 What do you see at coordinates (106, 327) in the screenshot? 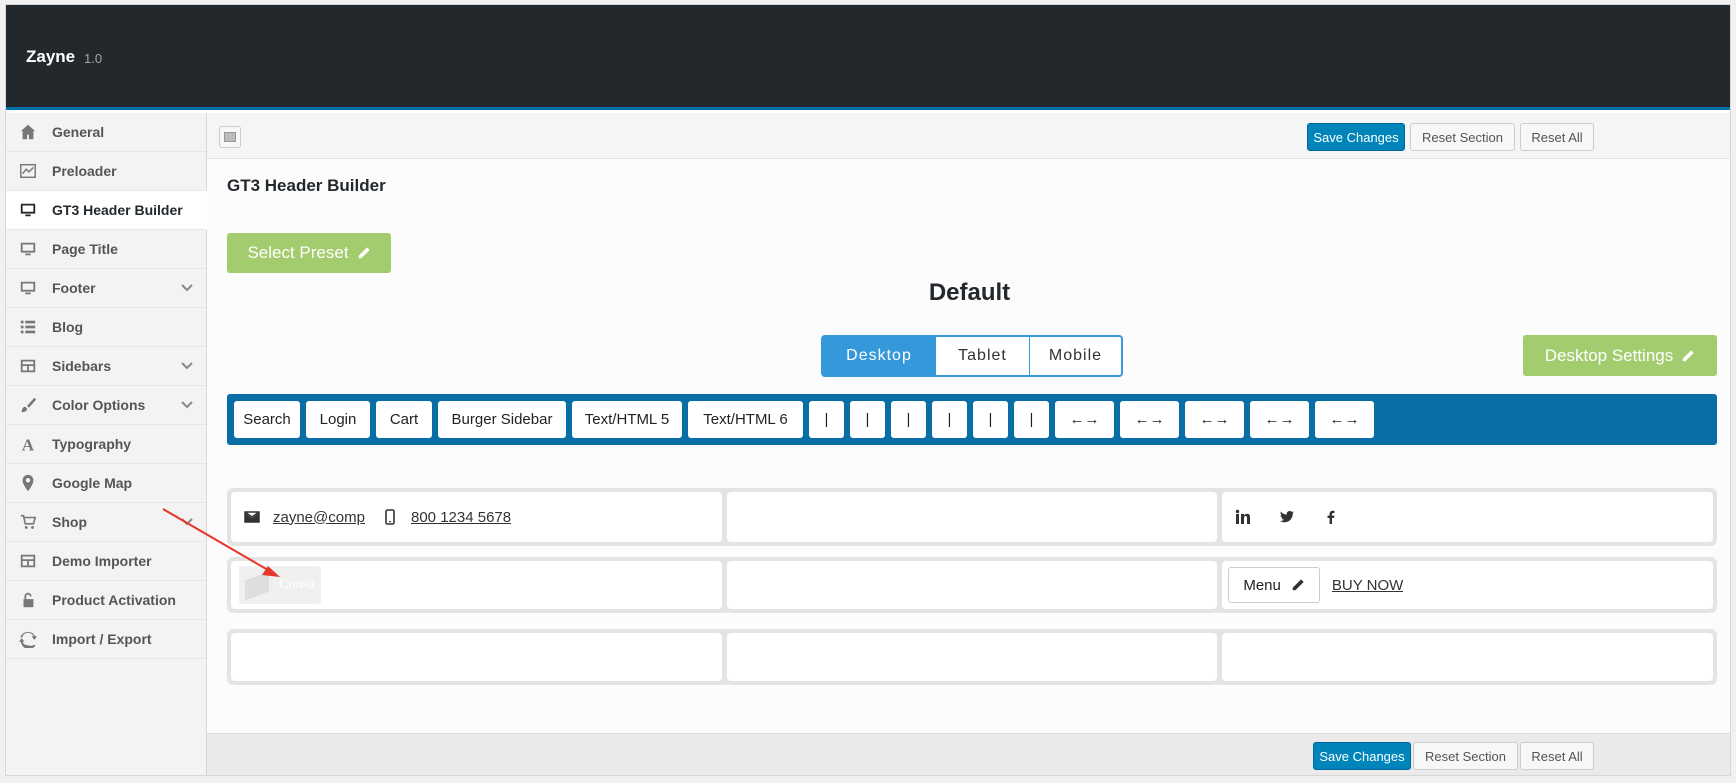
I see `sidebar-item-blog: Blog` at bounding box center [106, 327].